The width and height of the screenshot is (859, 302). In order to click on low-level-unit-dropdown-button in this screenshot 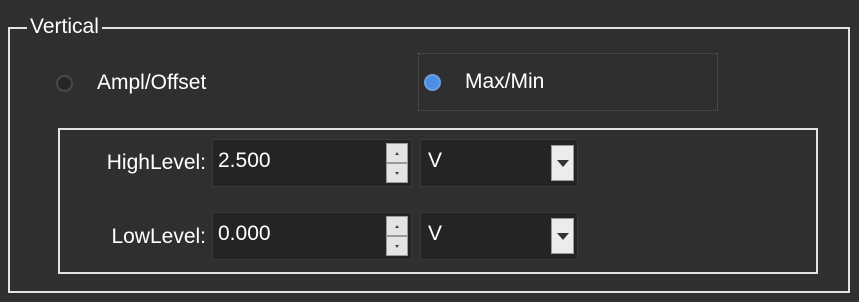, I will do `click(562, 236)`.